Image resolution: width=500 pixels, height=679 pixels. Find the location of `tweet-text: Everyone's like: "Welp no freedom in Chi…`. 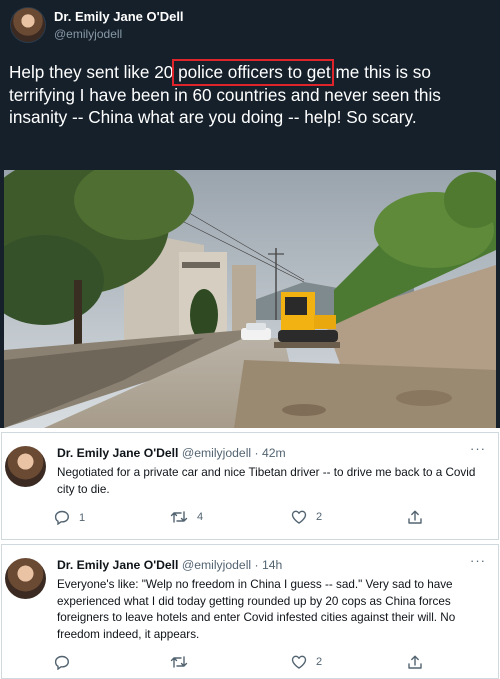

tweet-text: Everyone's like: "Welp no freedom in Chi… is located at coordinates (256, 609).